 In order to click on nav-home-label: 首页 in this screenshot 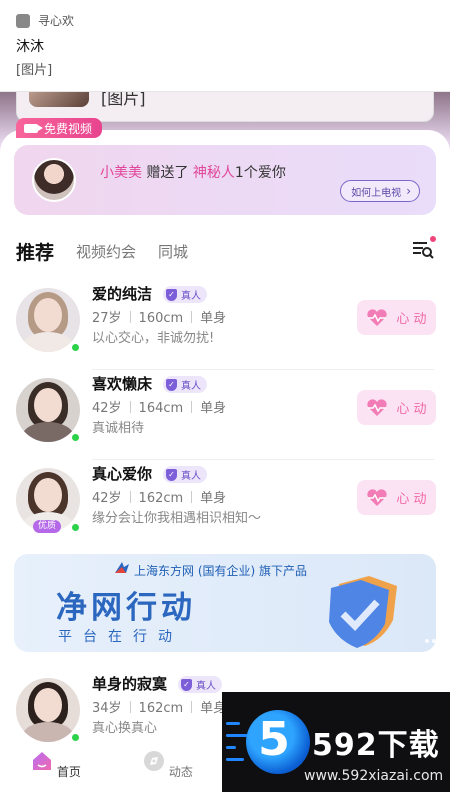, I will do `click(68, 772)`.